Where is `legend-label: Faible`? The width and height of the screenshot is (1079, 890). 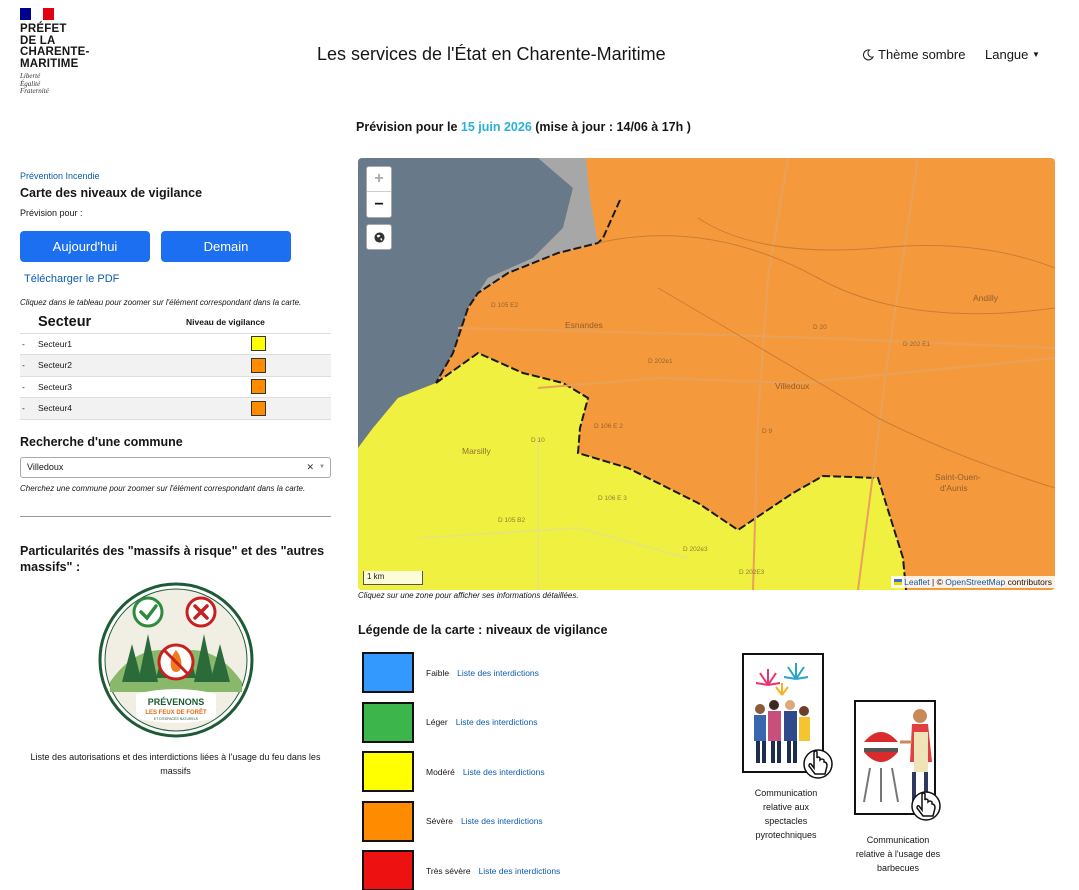 legend-label: Faible is located at coordinates (438, 672).